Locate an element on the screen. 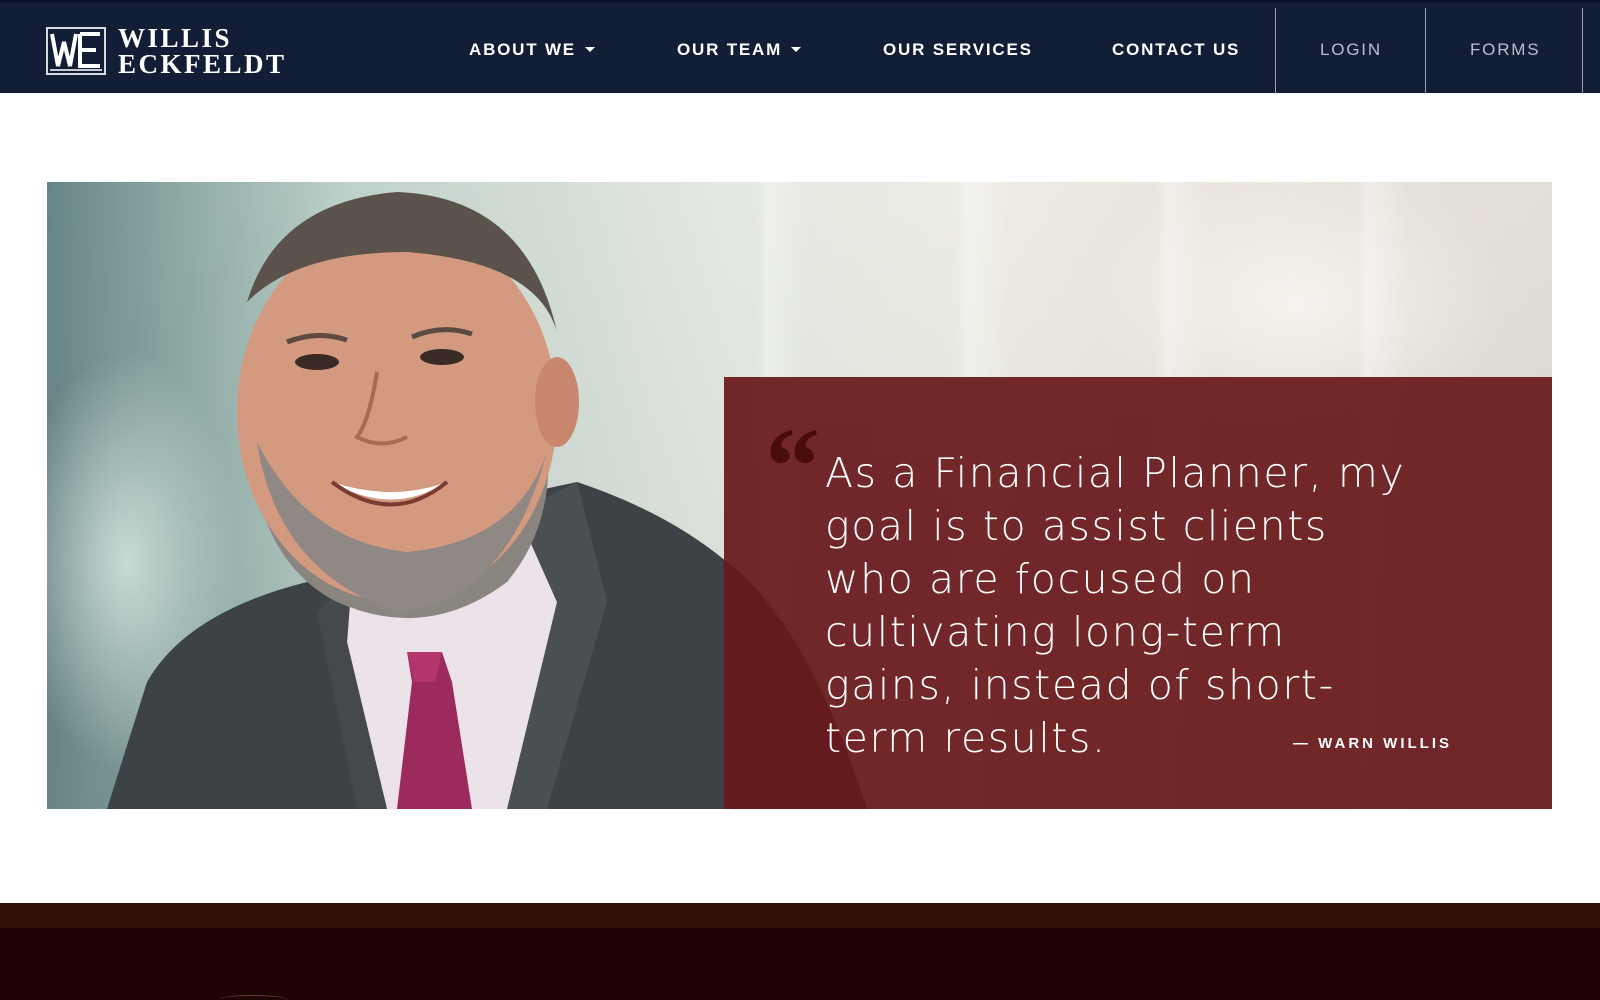 The height and width of the screenshot is (1000, 1600). brand-name-line2: ECKFELDT is located at coordinates (202, 64).